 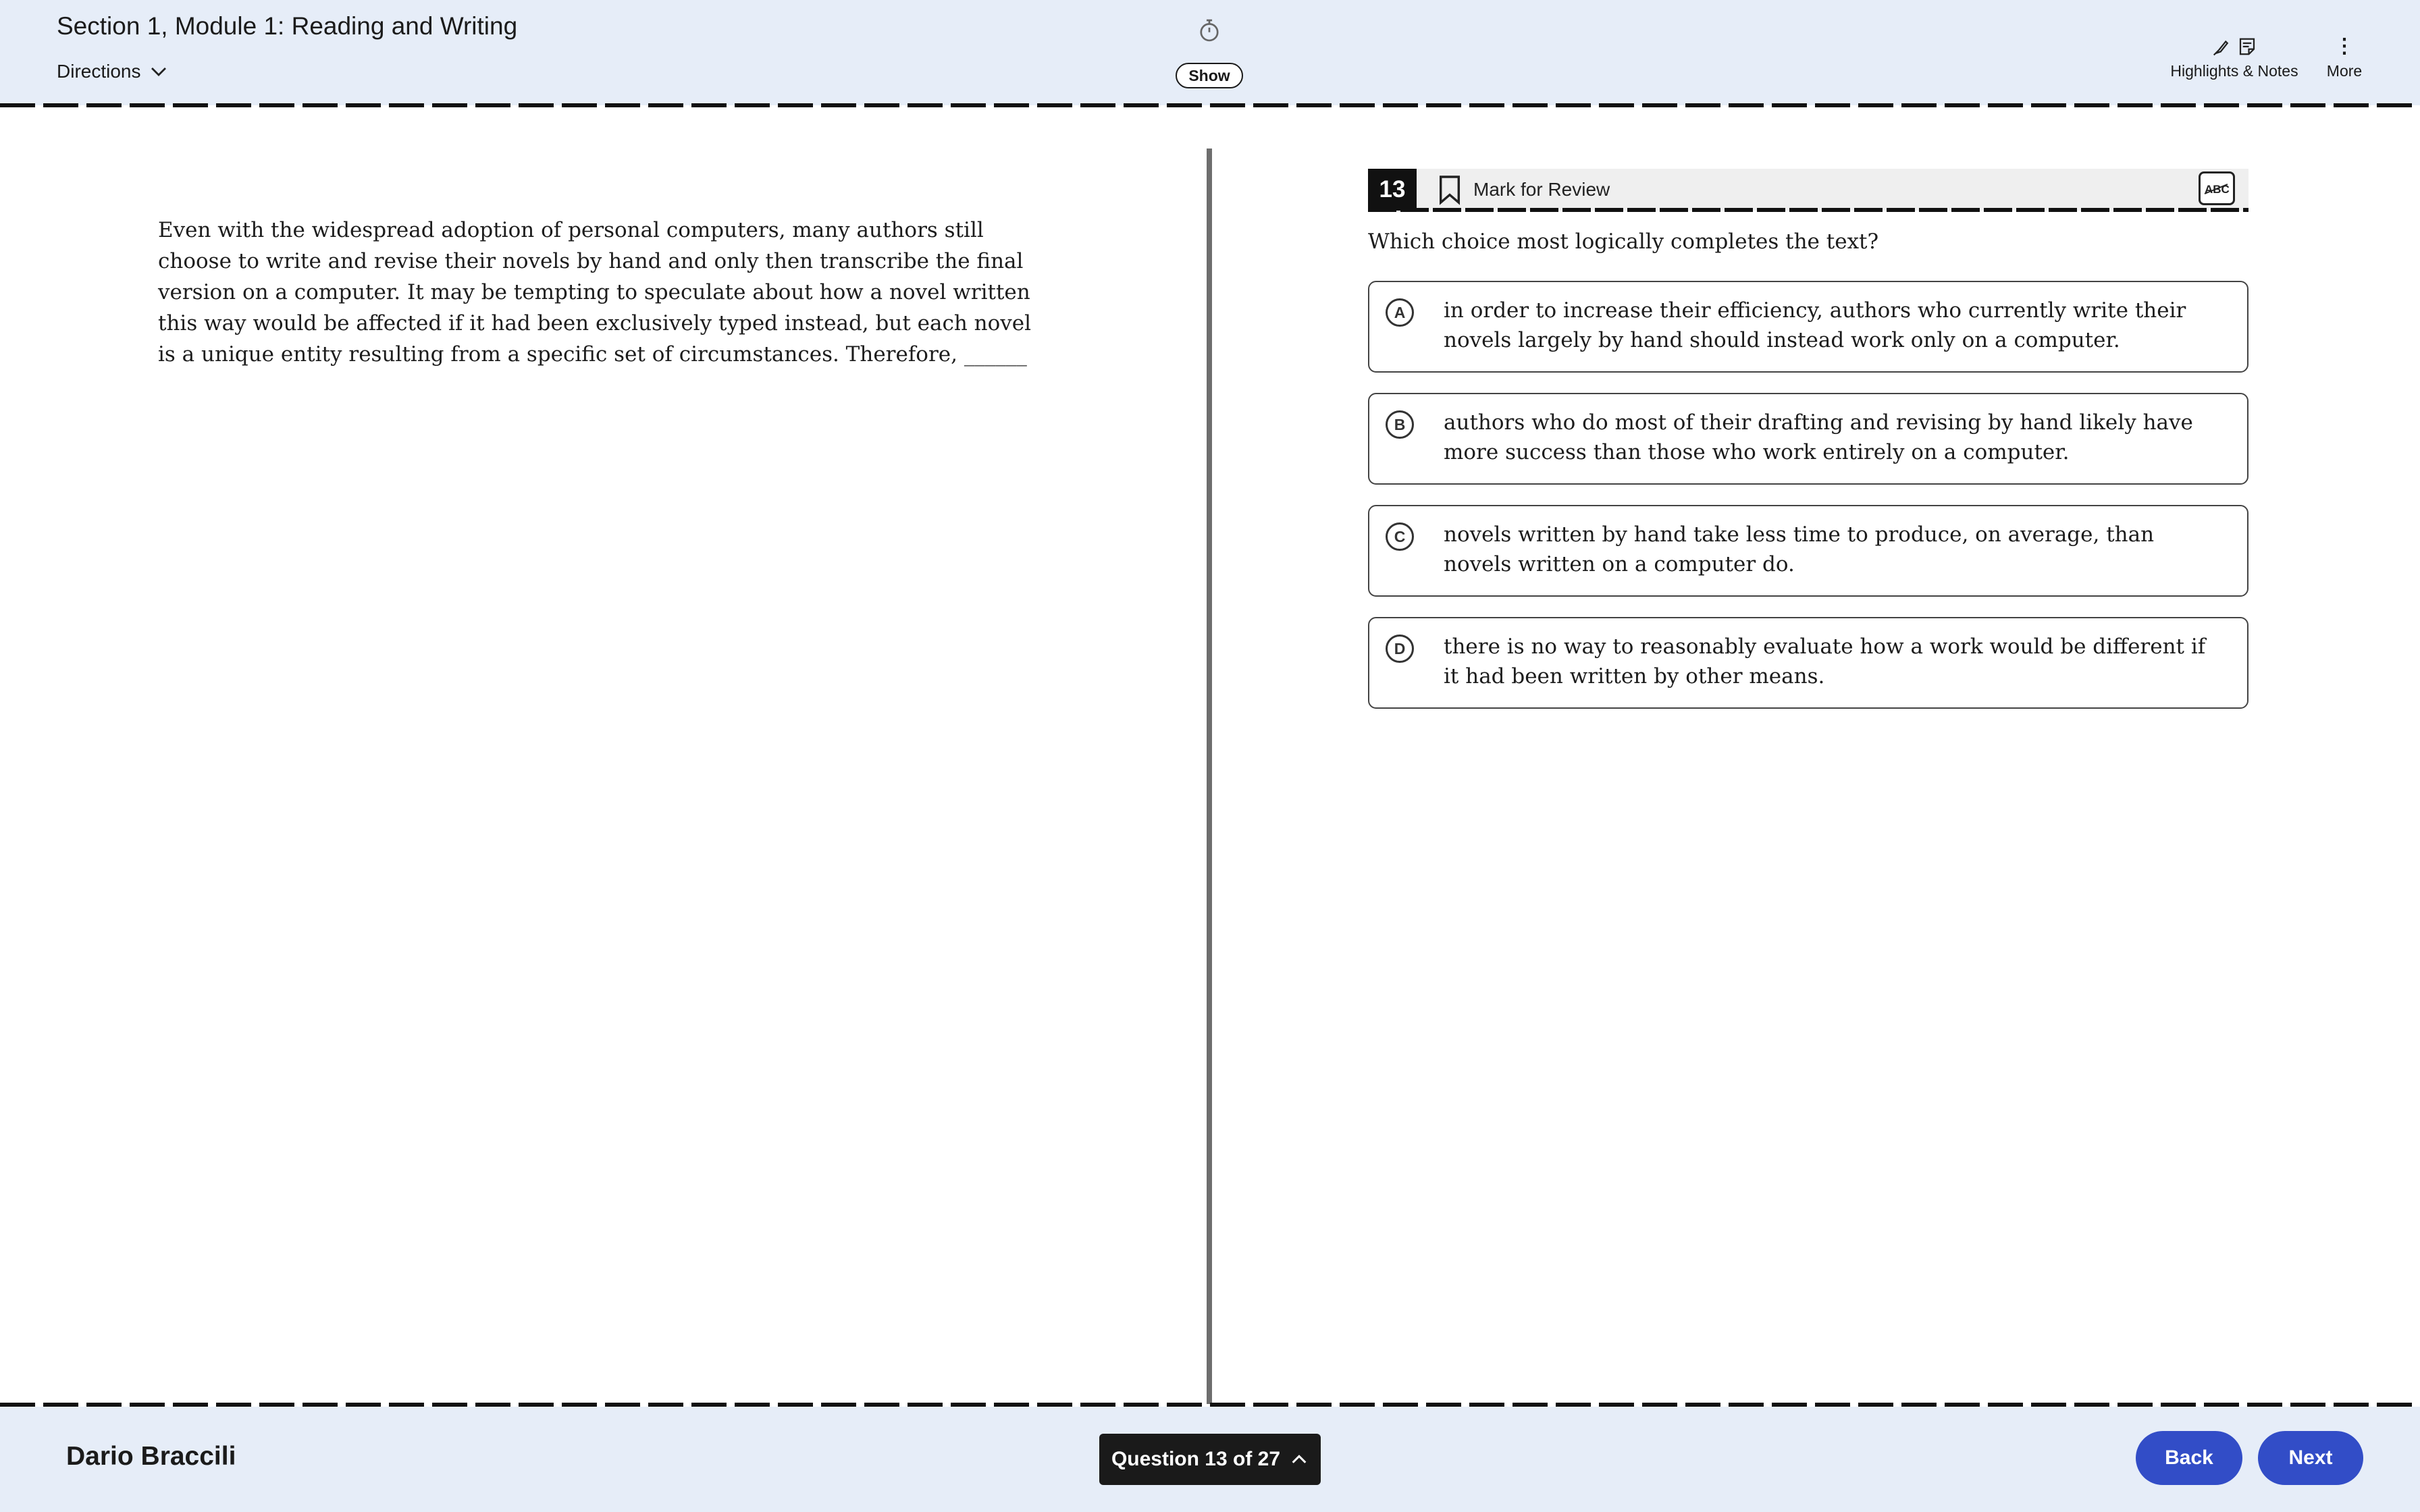 I want to click on pane-resize-divider, so click(x=1209, y=776).